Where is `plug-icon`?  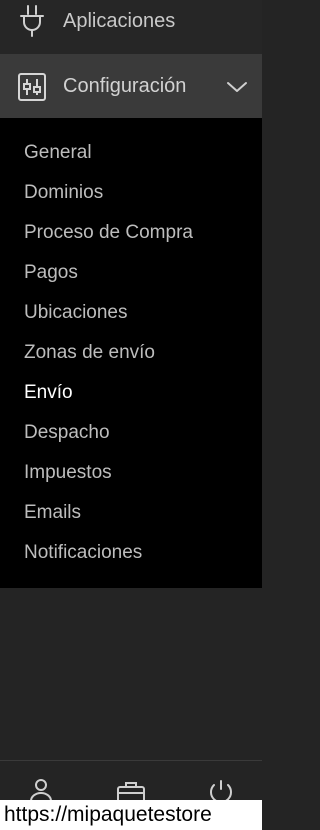
plug-icon is located at coordinates (32, 21).